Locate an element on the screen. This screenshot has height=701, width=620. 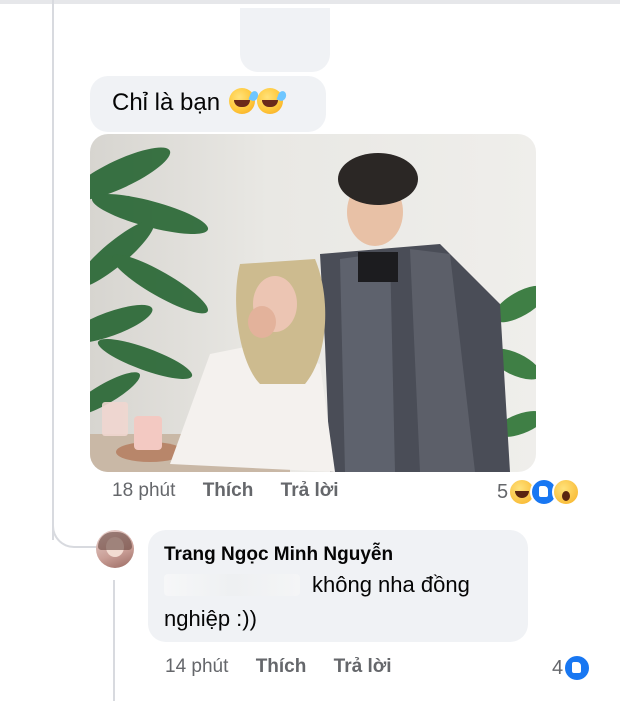
reaction-count: 5 is located at coordinates (503, 491).